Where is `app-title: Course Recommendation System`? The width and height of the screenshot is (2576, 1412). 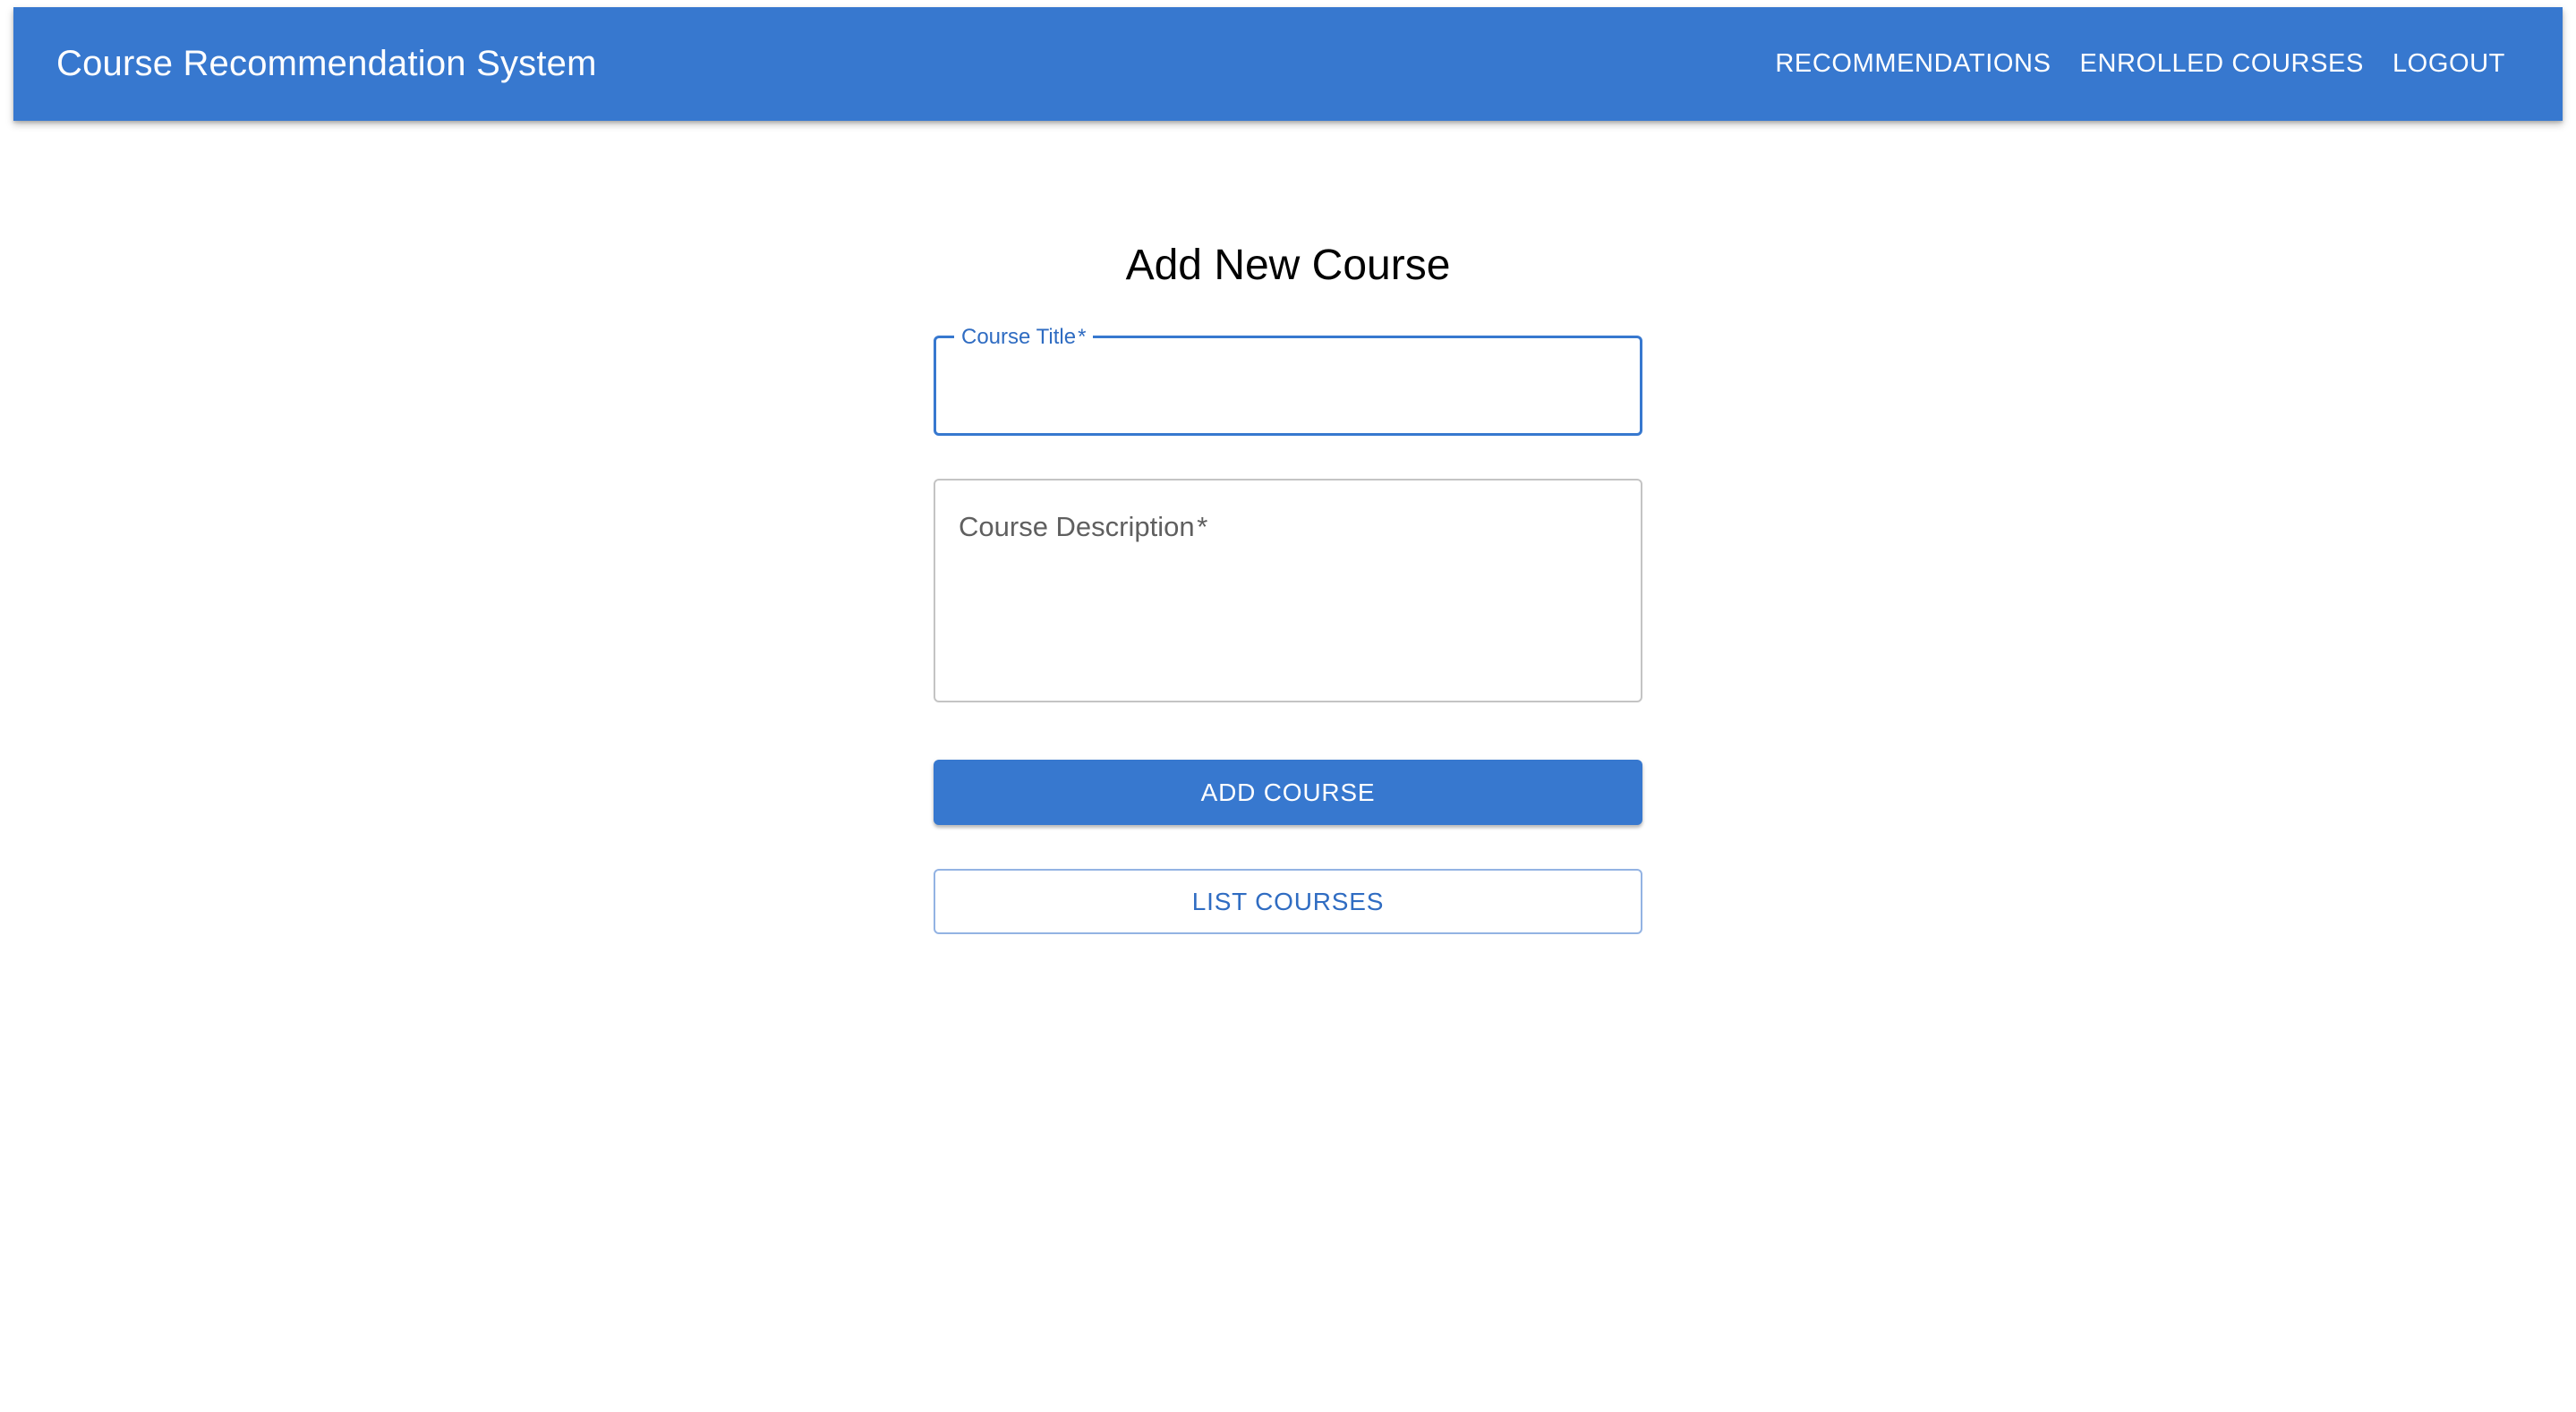 app-title: Course Recommendation System is located at coordinates (326, 63).